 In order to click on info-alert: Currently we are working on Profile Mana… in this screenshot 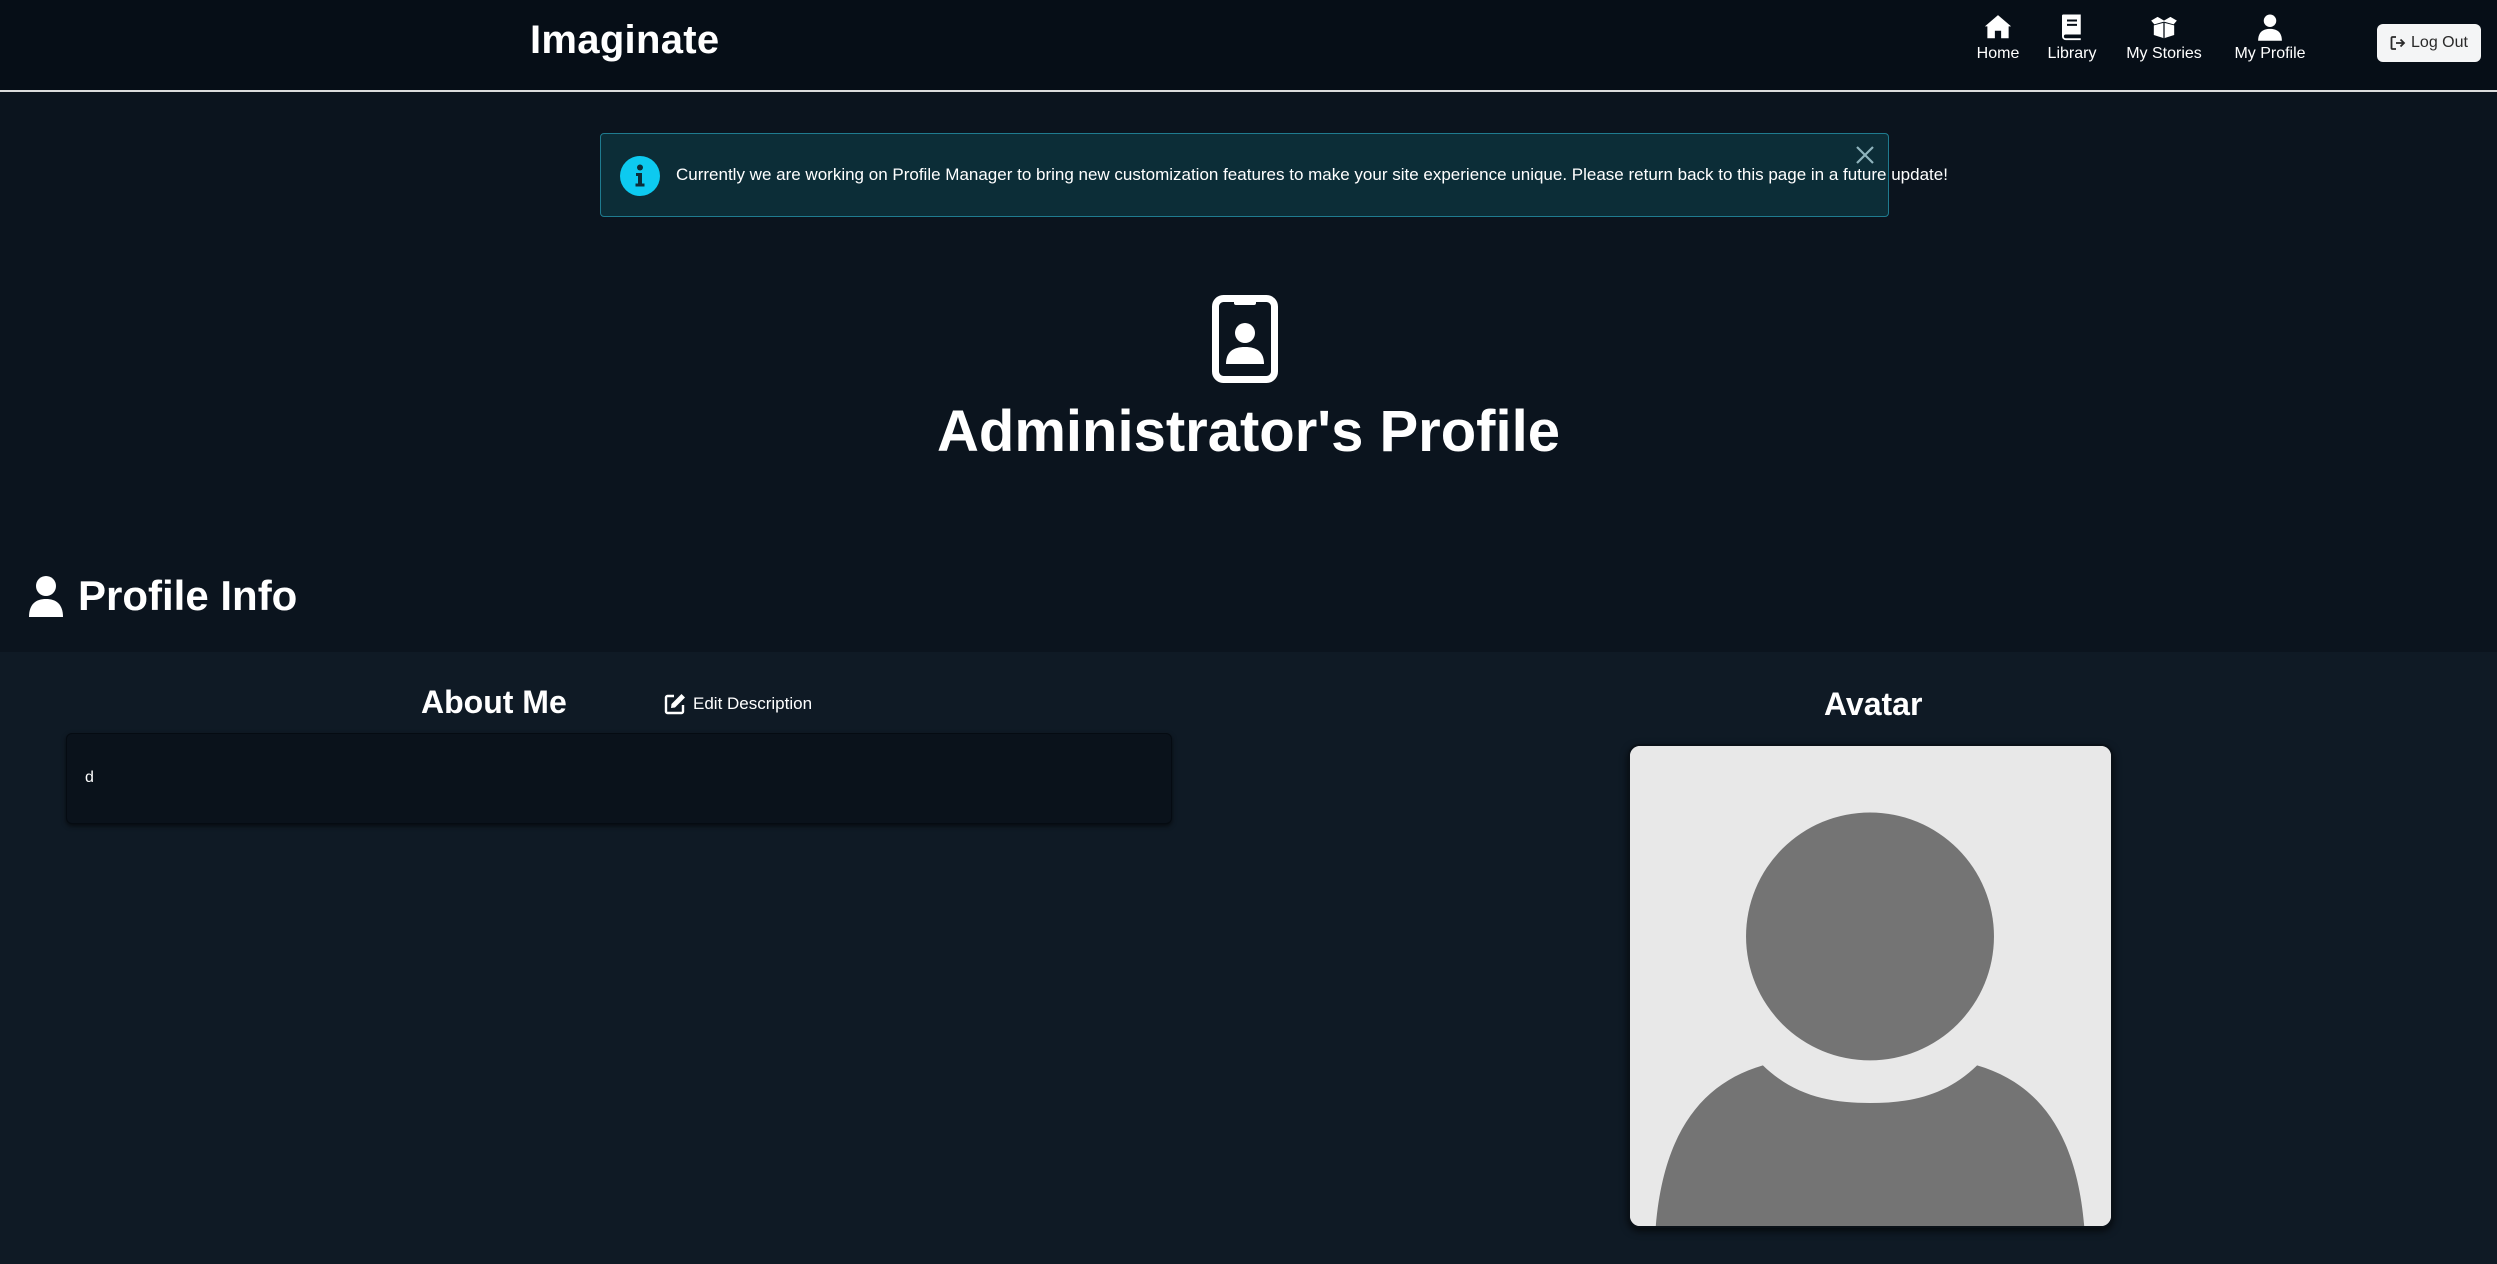, I will do `click(1274, 175)`.